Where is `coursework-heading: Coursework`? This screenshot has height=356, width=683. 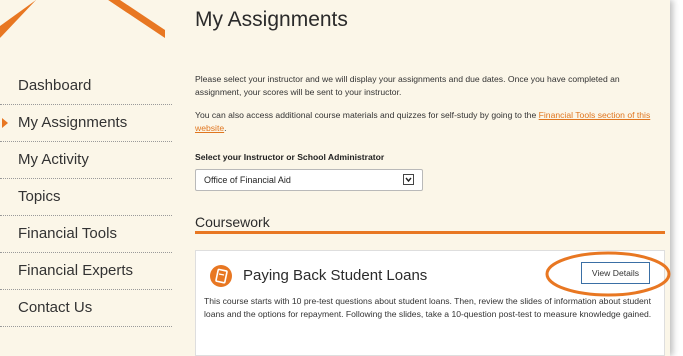
coursework-heading: Coursework is located at coordinates (232, 222).